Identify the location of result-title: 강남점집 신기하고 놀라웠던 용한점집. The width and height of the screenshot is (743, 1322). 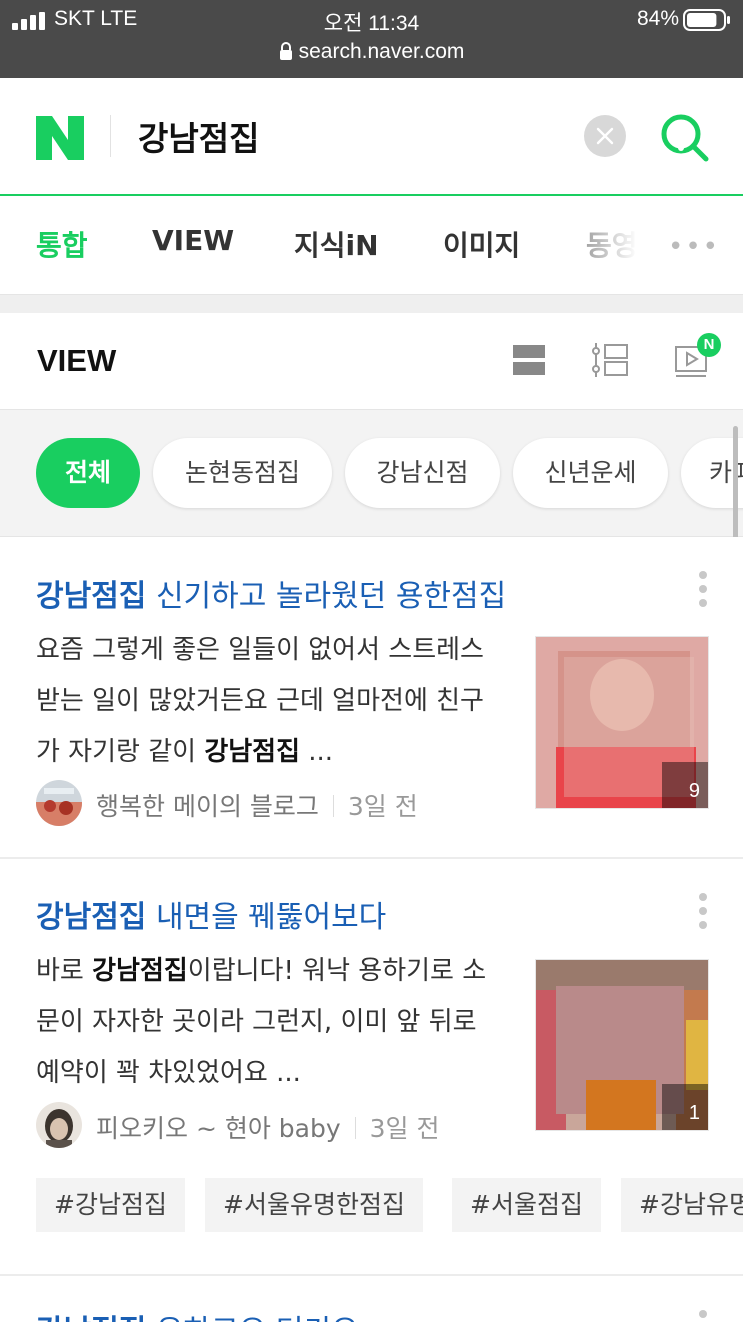
(271, 593).